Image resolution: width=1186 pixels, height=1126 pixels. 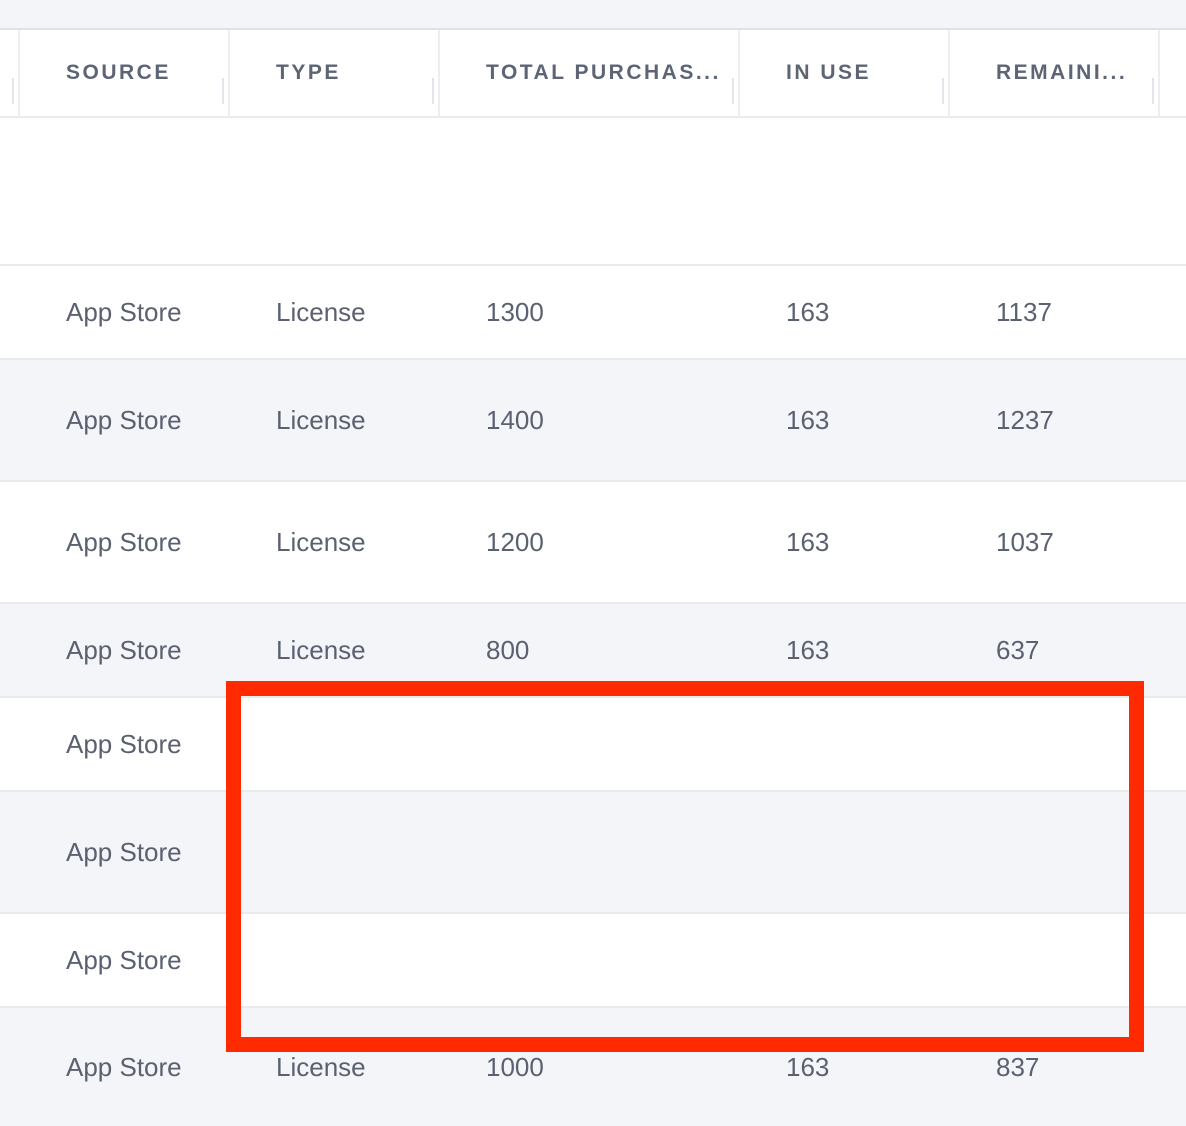 I want to click on column-header-type: TYPE, so click(x=308, y=73).